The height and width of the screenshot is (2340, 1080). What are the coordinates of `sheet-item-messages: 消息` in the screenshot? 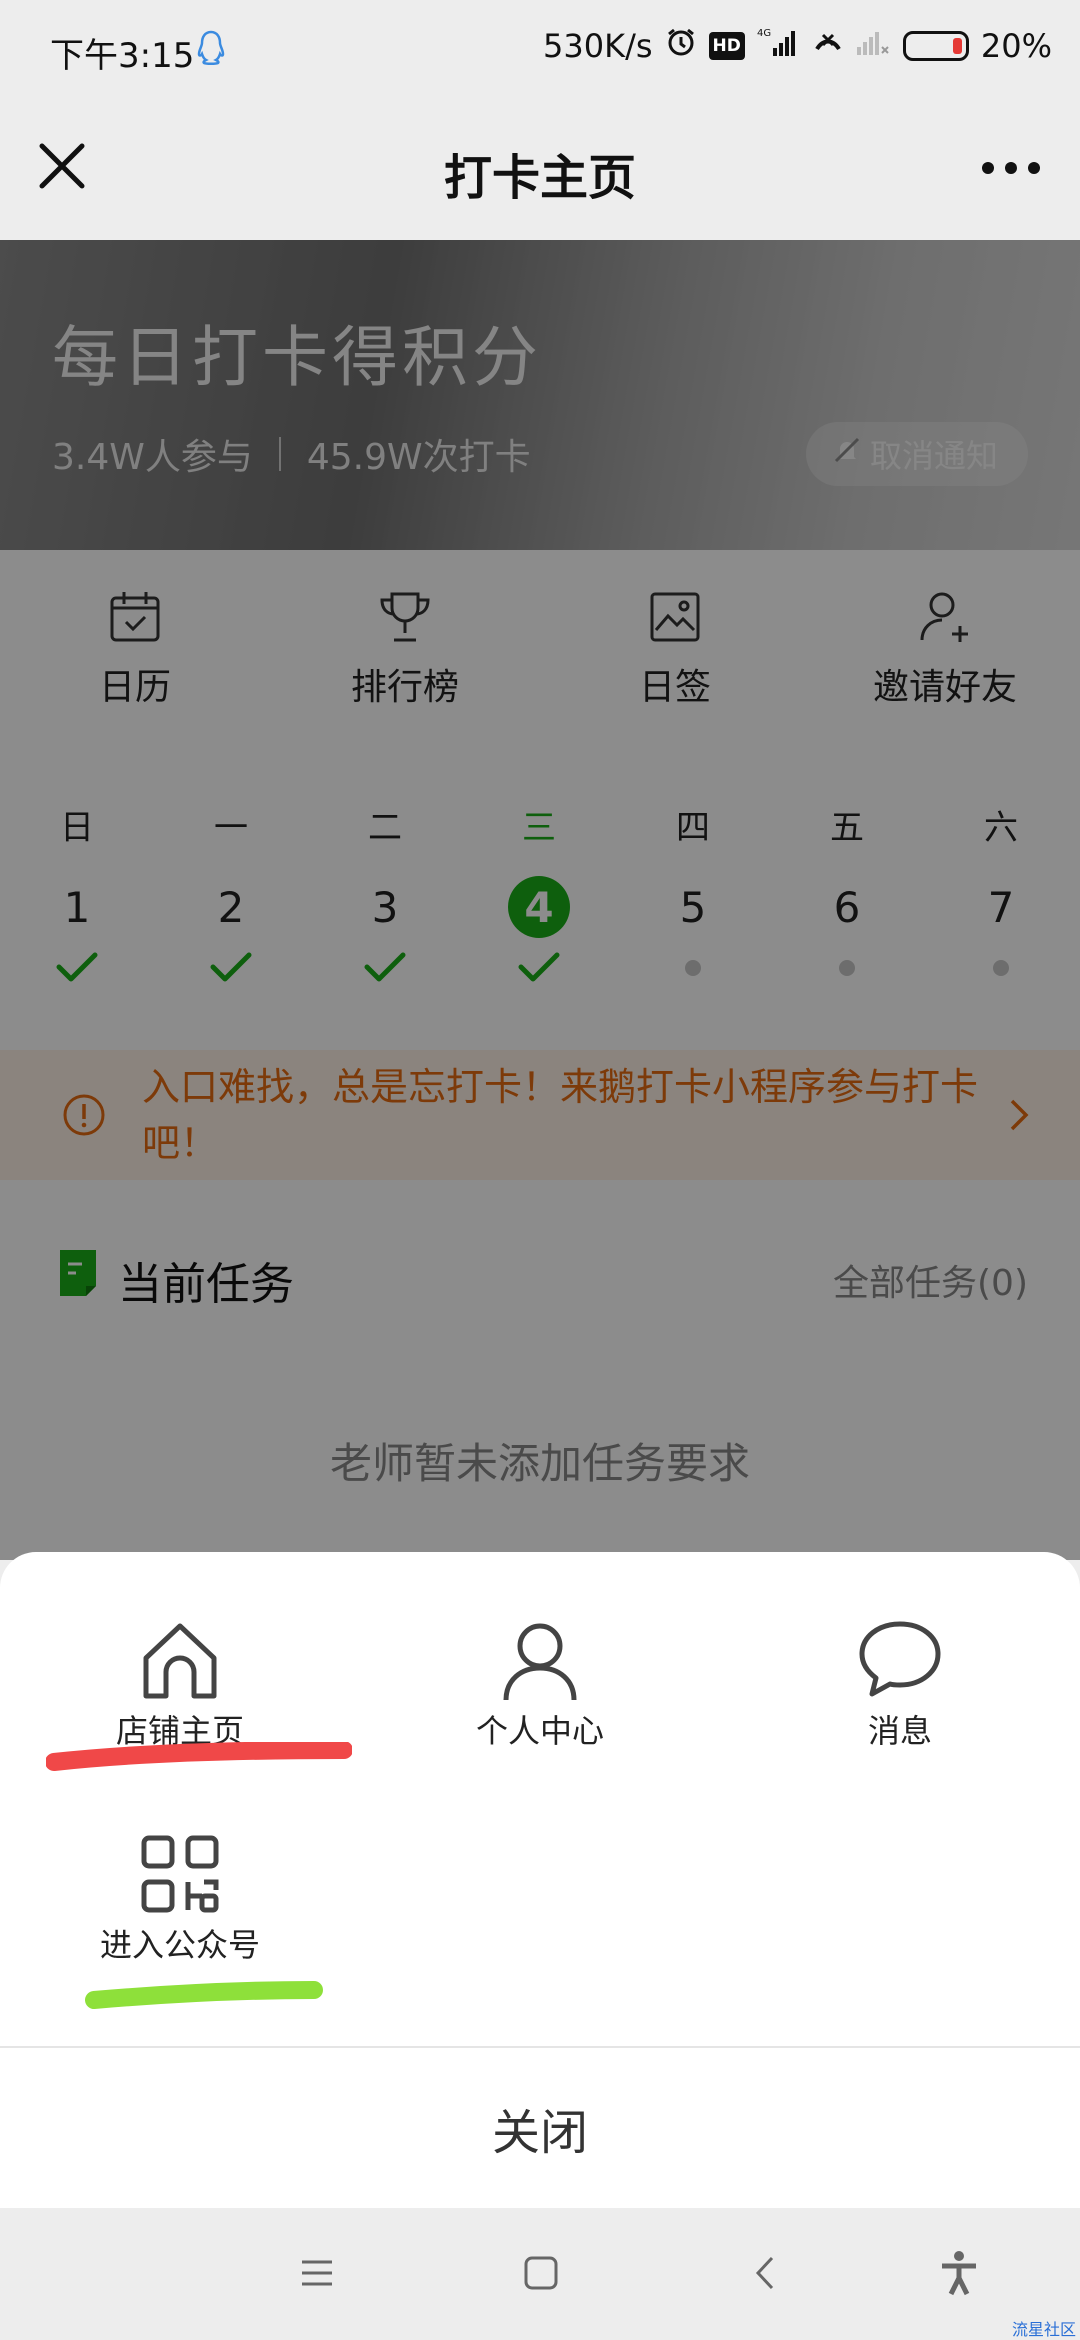 It's located at (900, 1685).